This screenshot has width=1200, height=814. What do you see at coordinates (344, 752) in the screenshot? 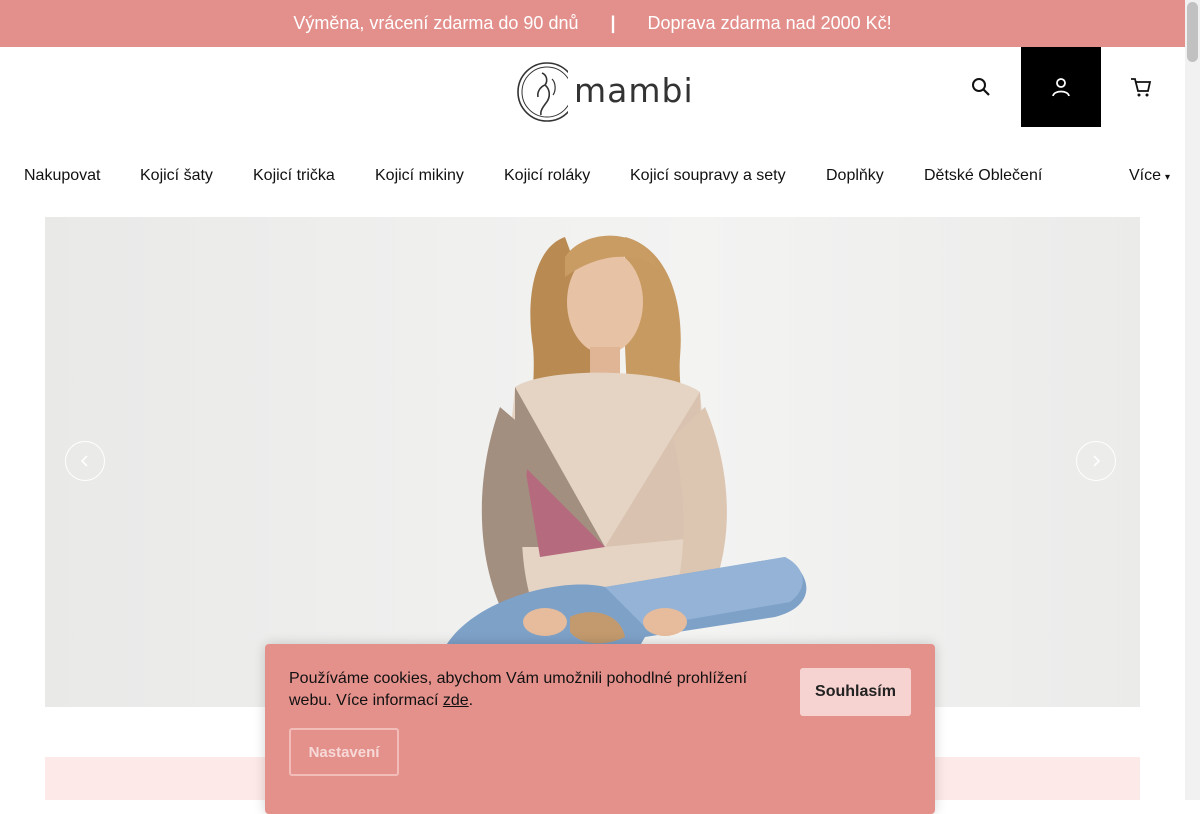
I see `cookie-settings-button: Nastavení` at bounding box center [344, 752].